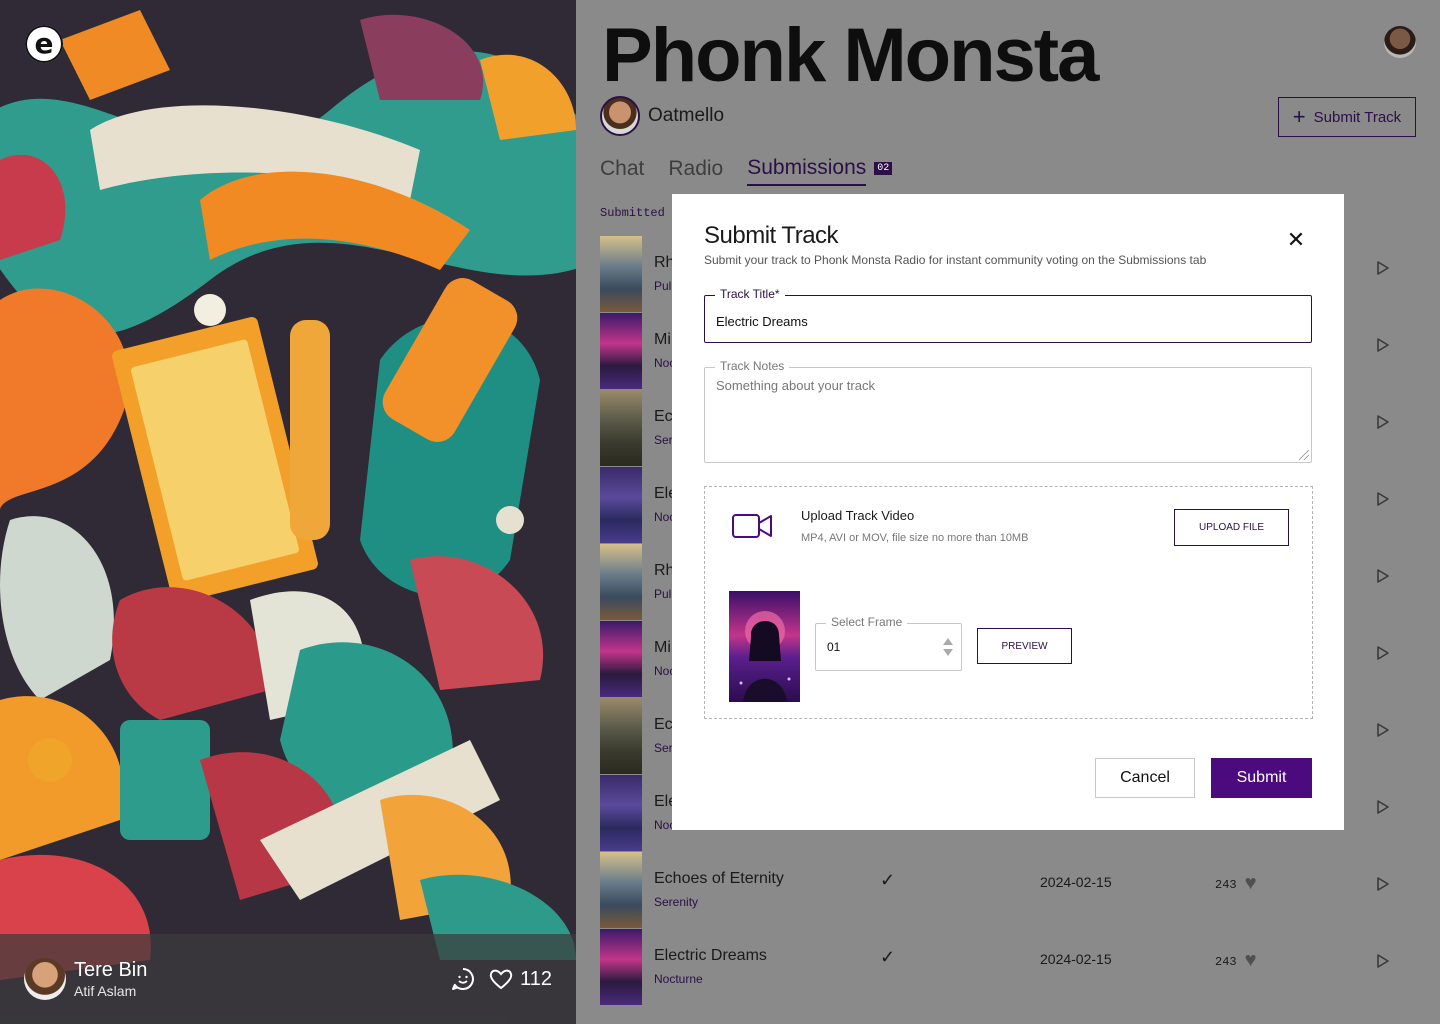 The image size is (1440, 1024). Describe the element at coordinates (762, 321) in the screenshot. I see `track-title-value: Electric Dreams` at that location.